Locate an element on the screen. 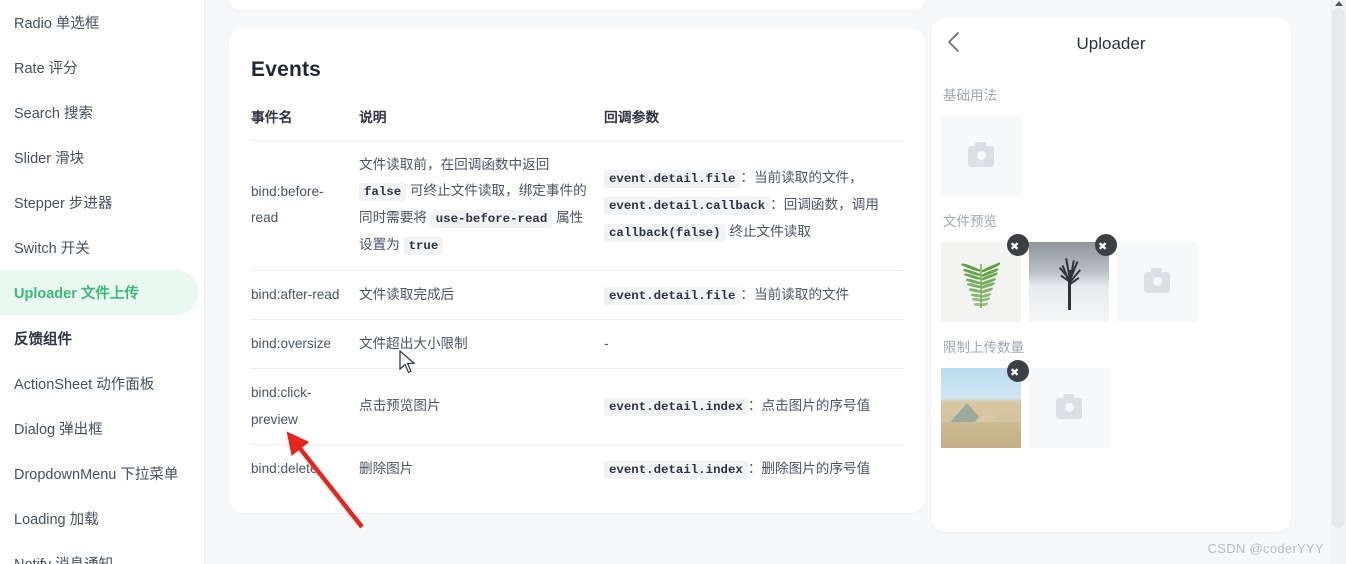 The image size is (1346, 564). sidebar-item-label: 反馈组件 is located at coordinates (43, 339).